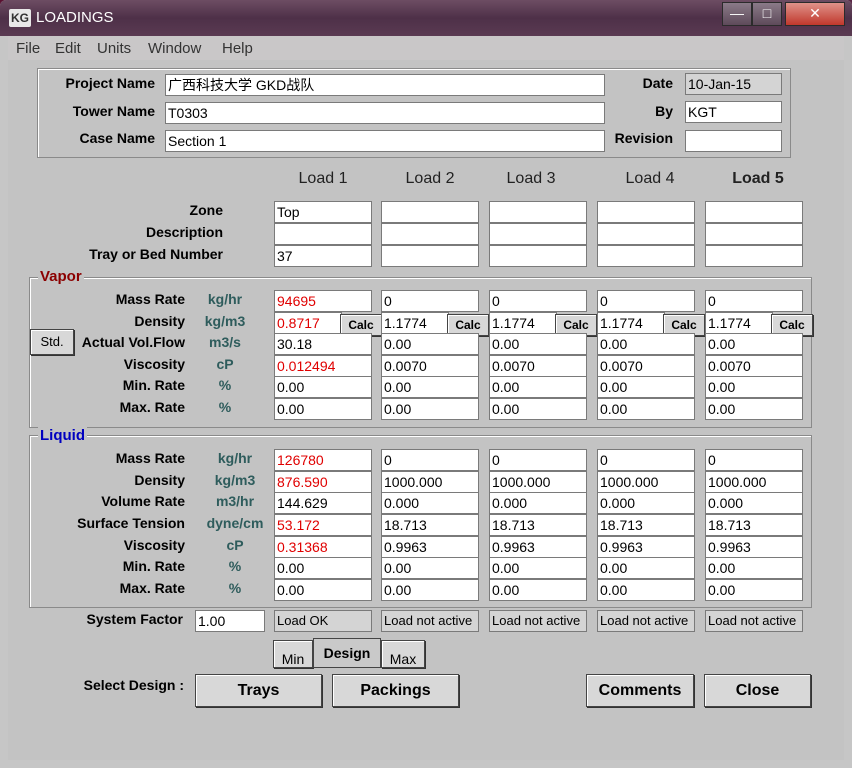  What do you see at coordinates (323, 256) in the screenshot?
I see `tray-field-load-1: 37` at bounding box center [323, 256].